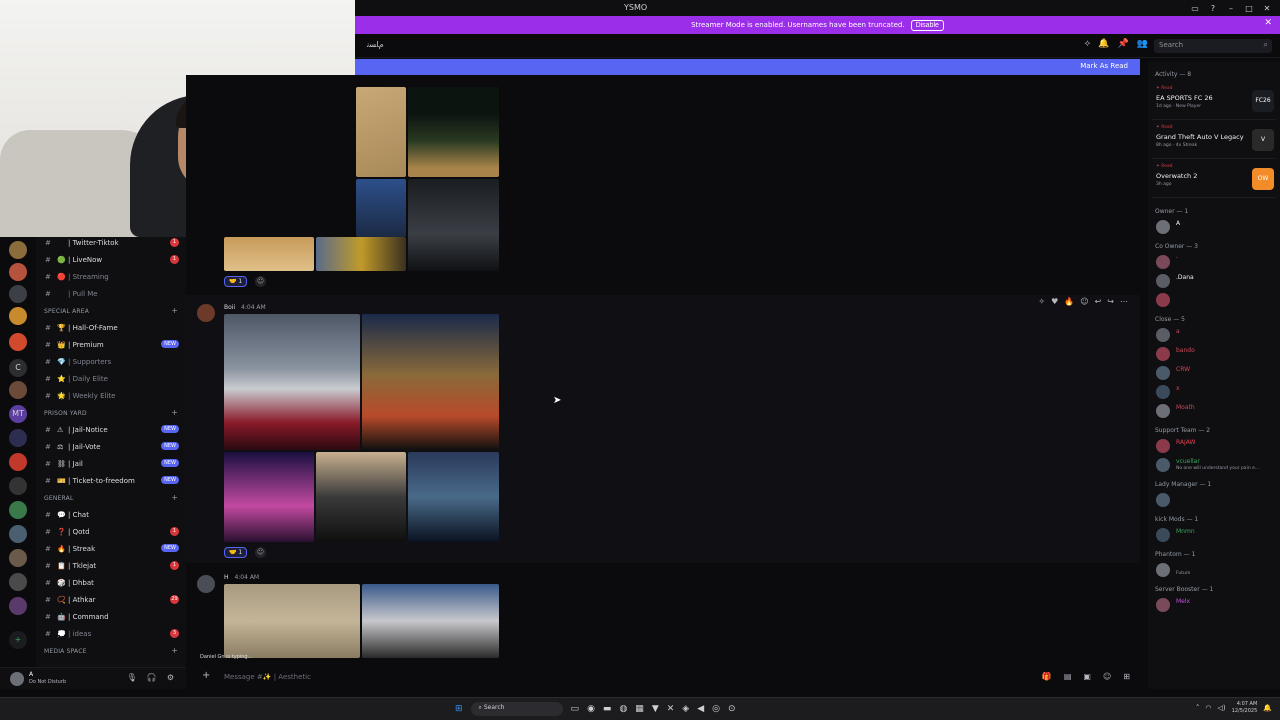  Describe the element at coordinates (1249, 8) in the screenshot. I see `maximize-button: □` at that location.